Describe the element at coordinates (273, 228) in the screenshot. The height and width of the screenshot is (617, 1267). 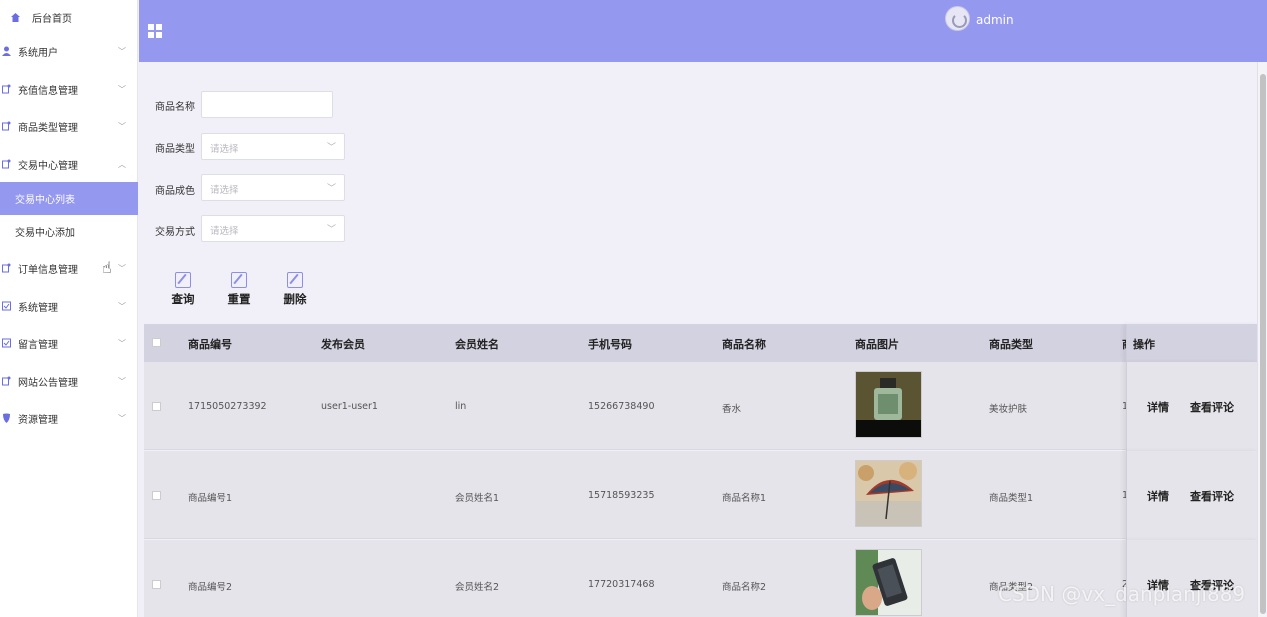
I see `trade-method-select: 请选择 ﹀` at that location.